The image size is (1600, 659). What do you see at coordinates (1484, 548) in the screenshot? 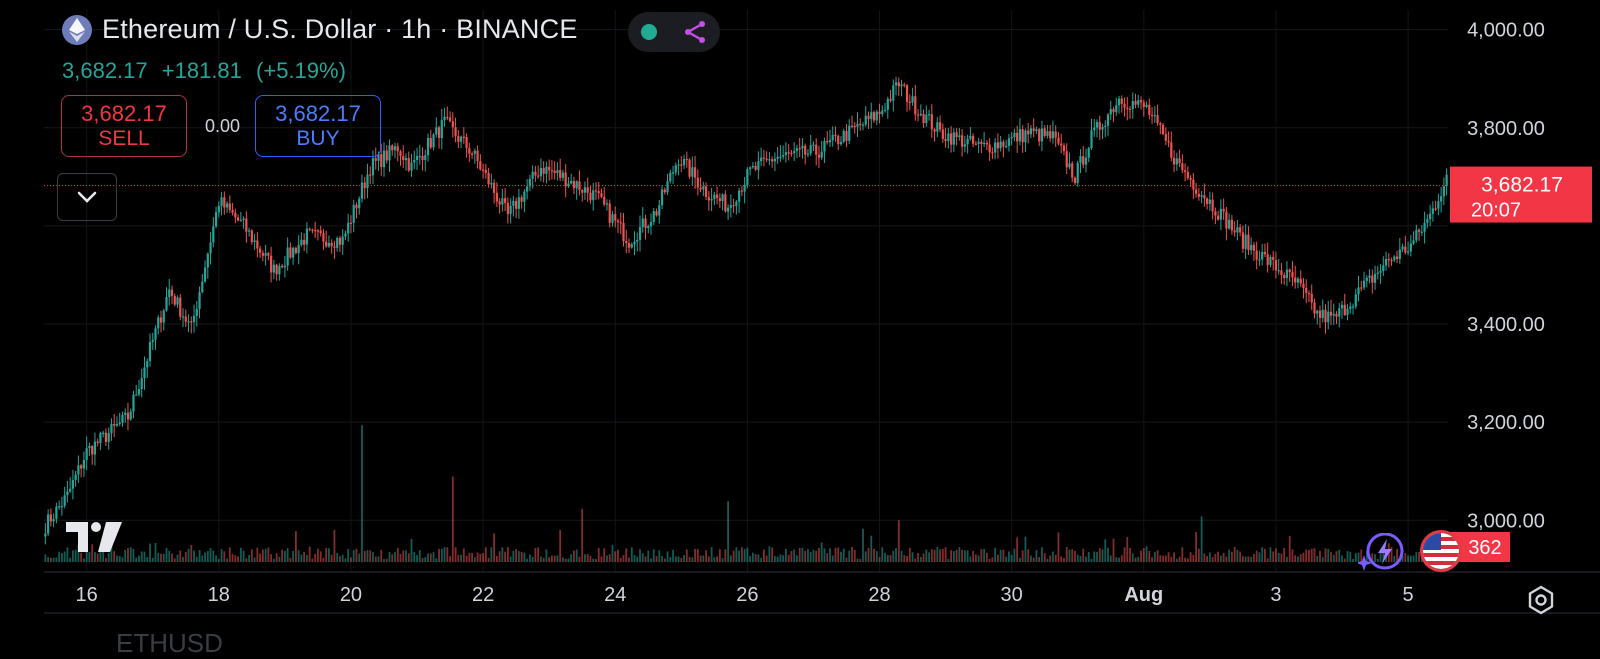
I see `volume-badge-value: 362` at bounding box center [1484, 548].